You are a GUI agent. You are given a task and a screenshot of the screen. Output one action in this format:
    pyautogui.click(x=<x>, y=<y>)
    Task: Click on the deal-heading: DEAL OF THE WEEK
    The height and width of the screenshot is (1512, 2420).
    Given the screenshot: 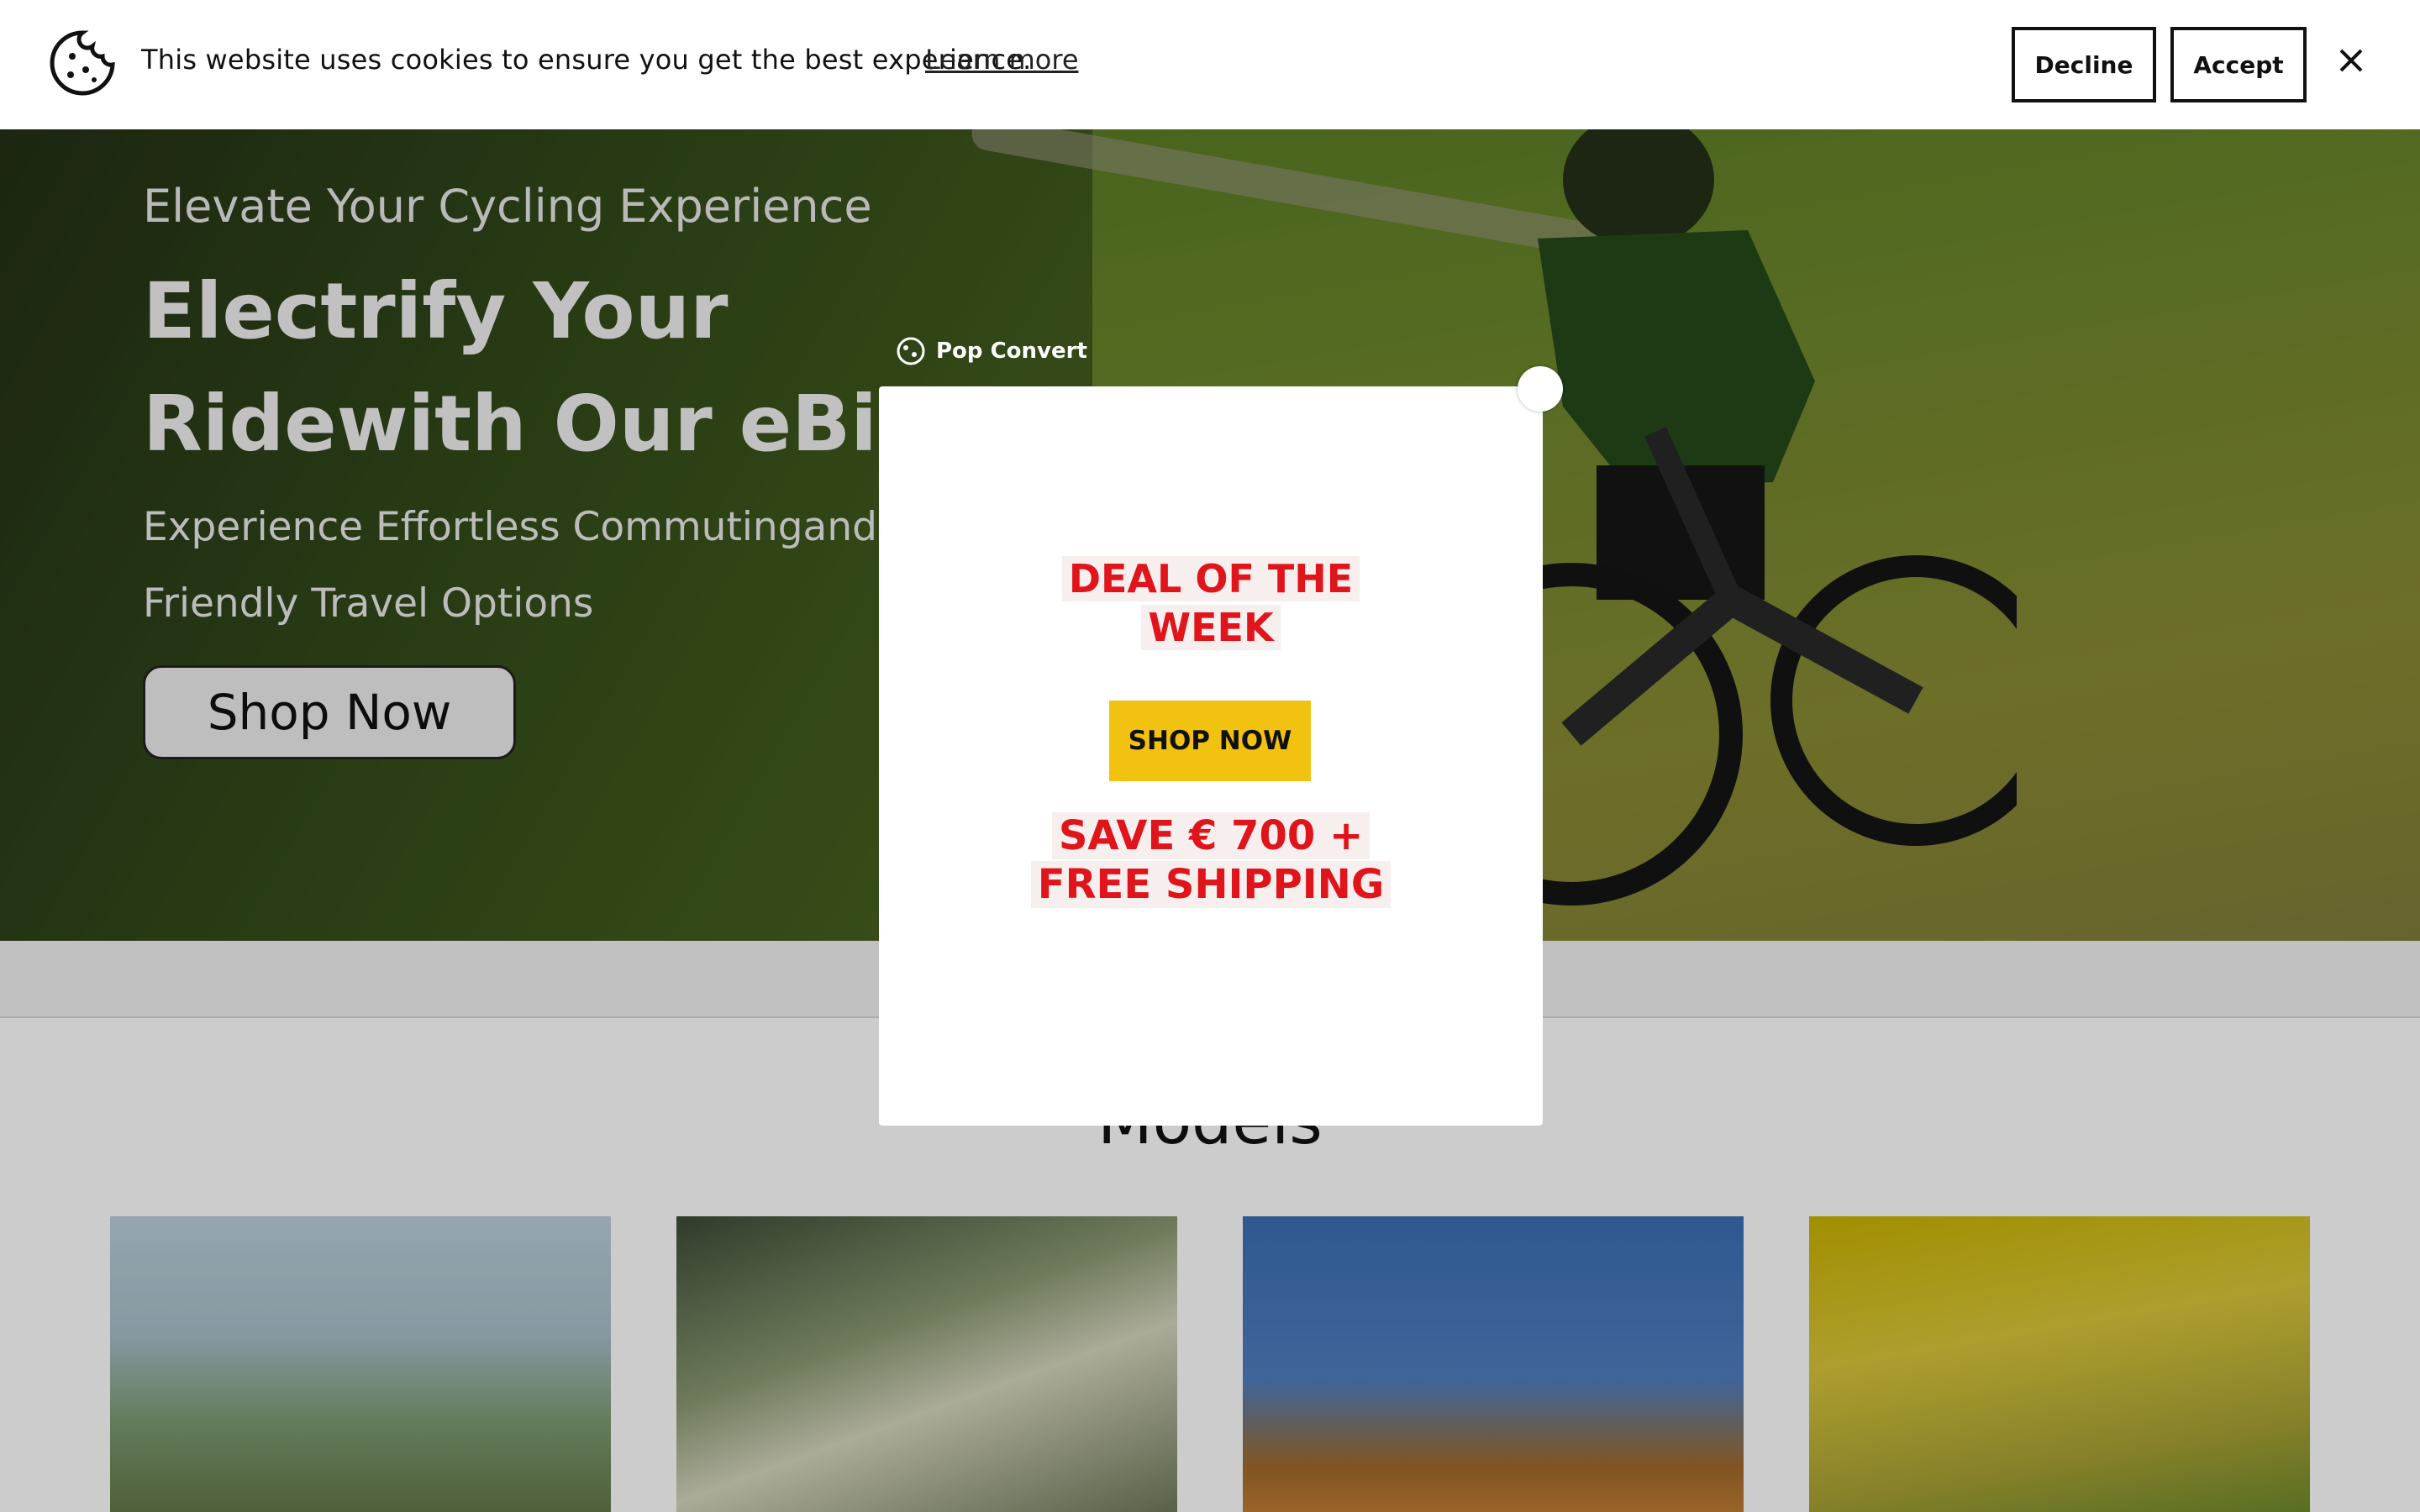 What is the action you would take?
    pyautogui.click(x=1211, y=603)
    